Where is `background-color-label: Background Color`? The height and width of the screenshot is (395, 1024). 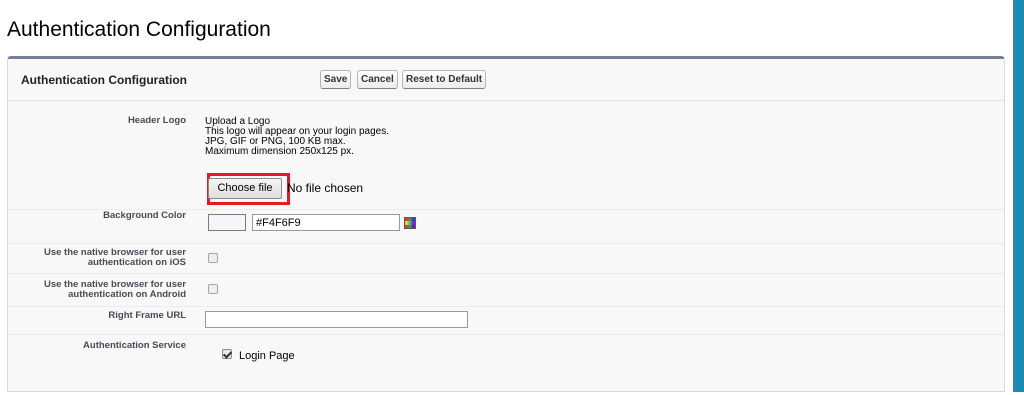 background-color-label: Background Color is located at coordinates (144, 215).